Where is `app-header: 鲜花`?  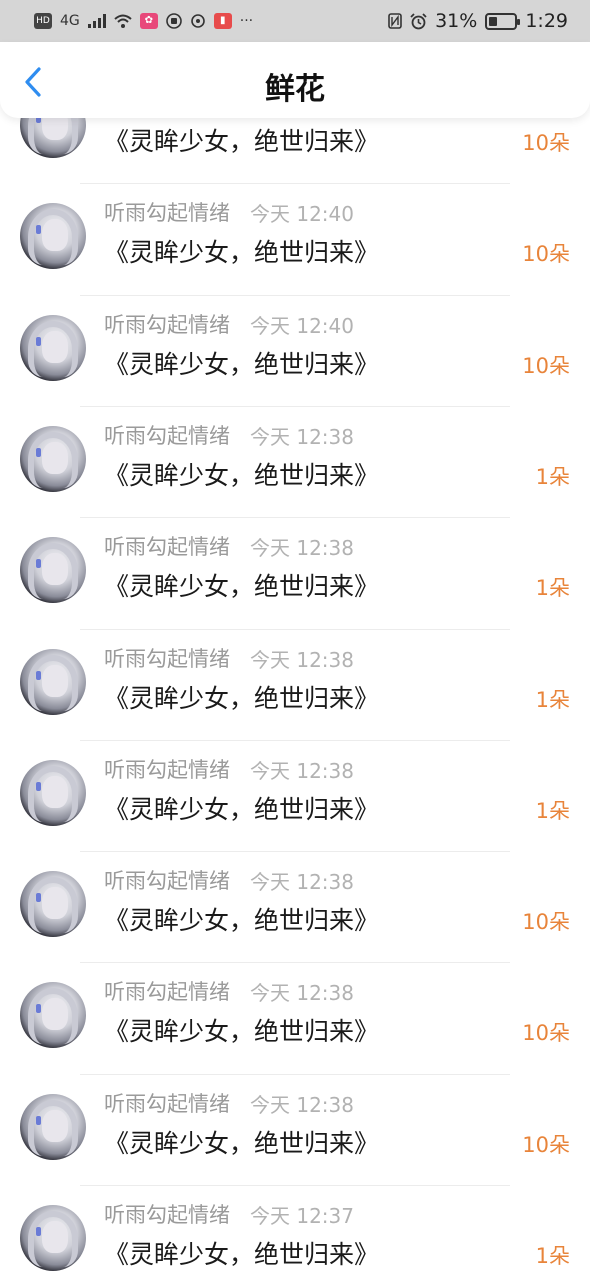 app-header: 鲜花 is located at coordinates (295, 80).